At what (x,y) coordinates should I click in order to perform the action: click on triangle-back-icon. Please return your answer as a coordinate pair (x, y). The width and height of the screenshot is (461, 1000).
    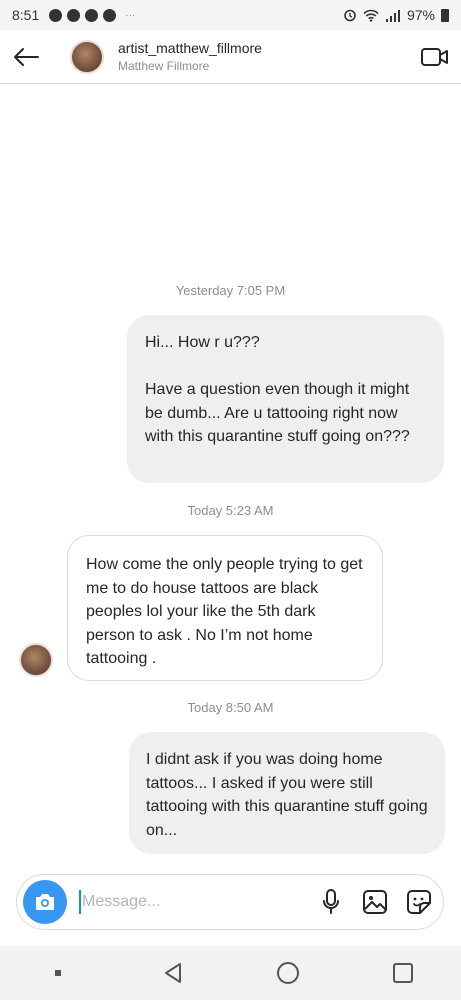
    Looking at the image, I should click on (172, 973).